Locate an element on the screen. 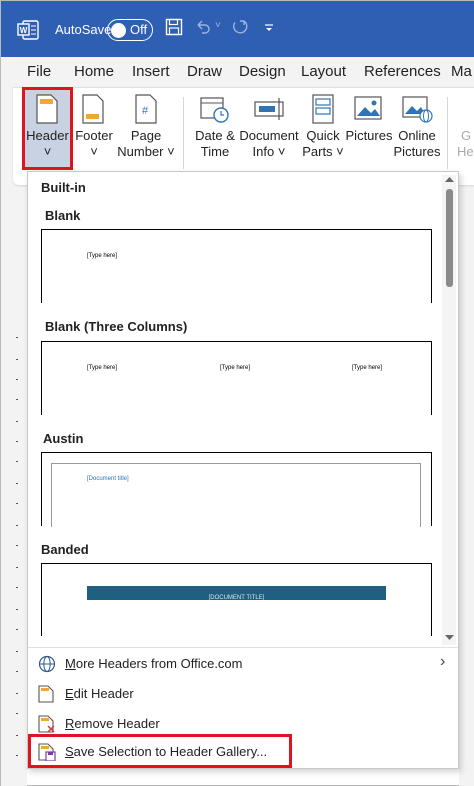 Image resolution: width=474 pixels, height=786 pixels. save-icon is located at coordinates (174, 27).